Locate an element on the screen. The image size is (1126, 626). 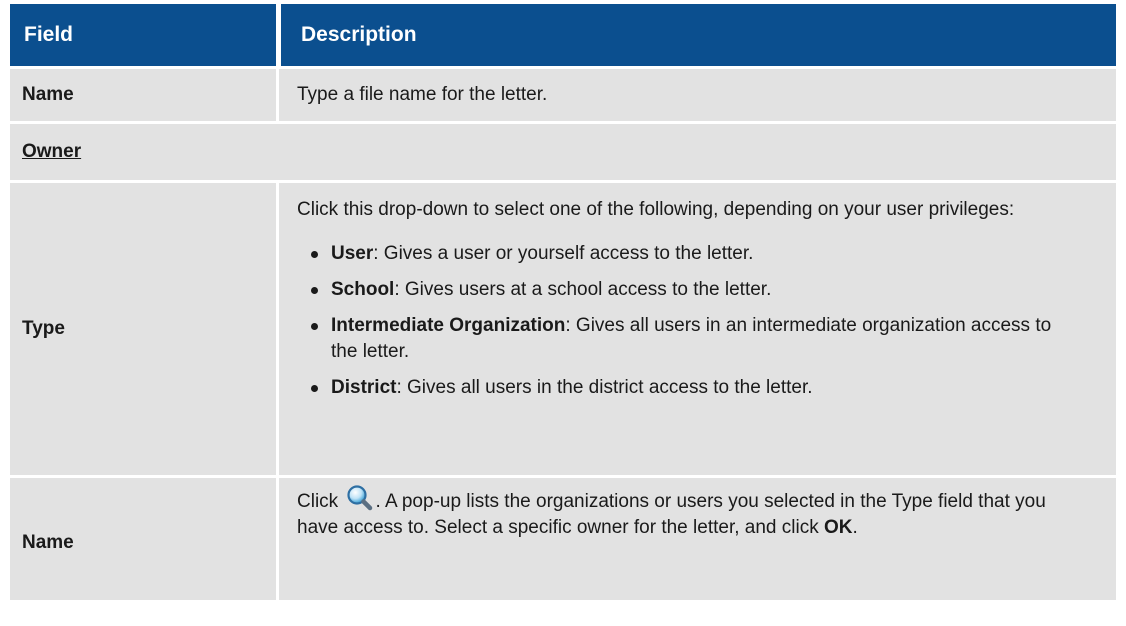
header-field: Field is located at coordinates (49, 34).